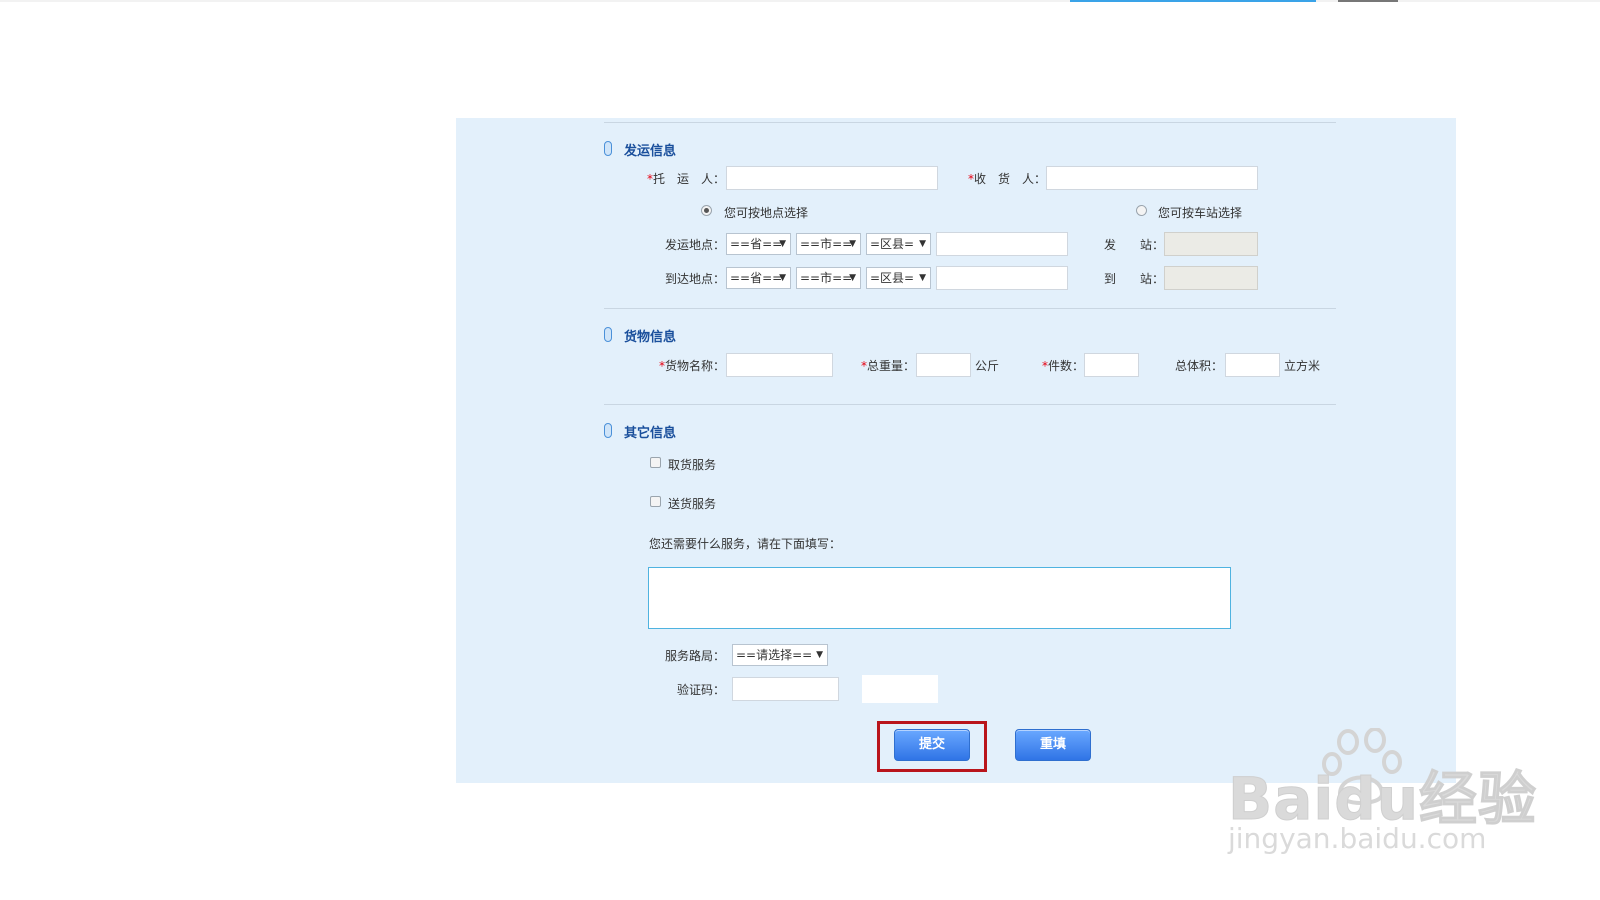  Describe the element at coordinates (774, 655) in the screenshot. I see `select-value: ==请选择==` at that location.